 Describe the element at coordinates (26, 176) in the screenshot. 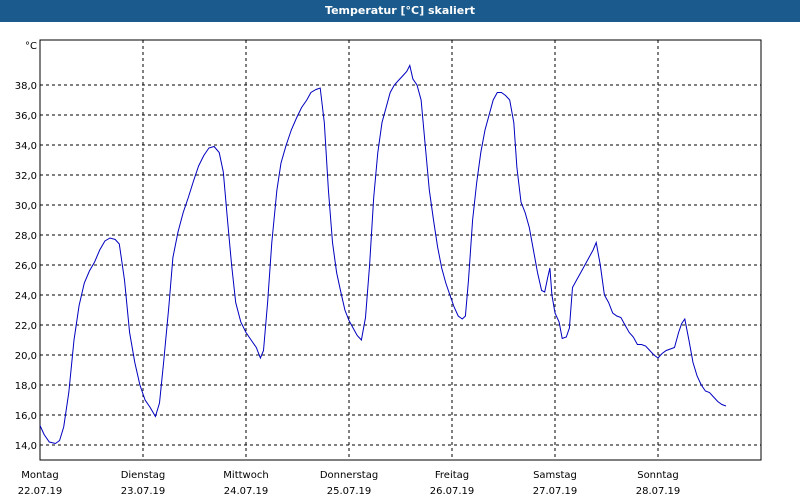

I see `y-tick-label: 32,0` at that location.